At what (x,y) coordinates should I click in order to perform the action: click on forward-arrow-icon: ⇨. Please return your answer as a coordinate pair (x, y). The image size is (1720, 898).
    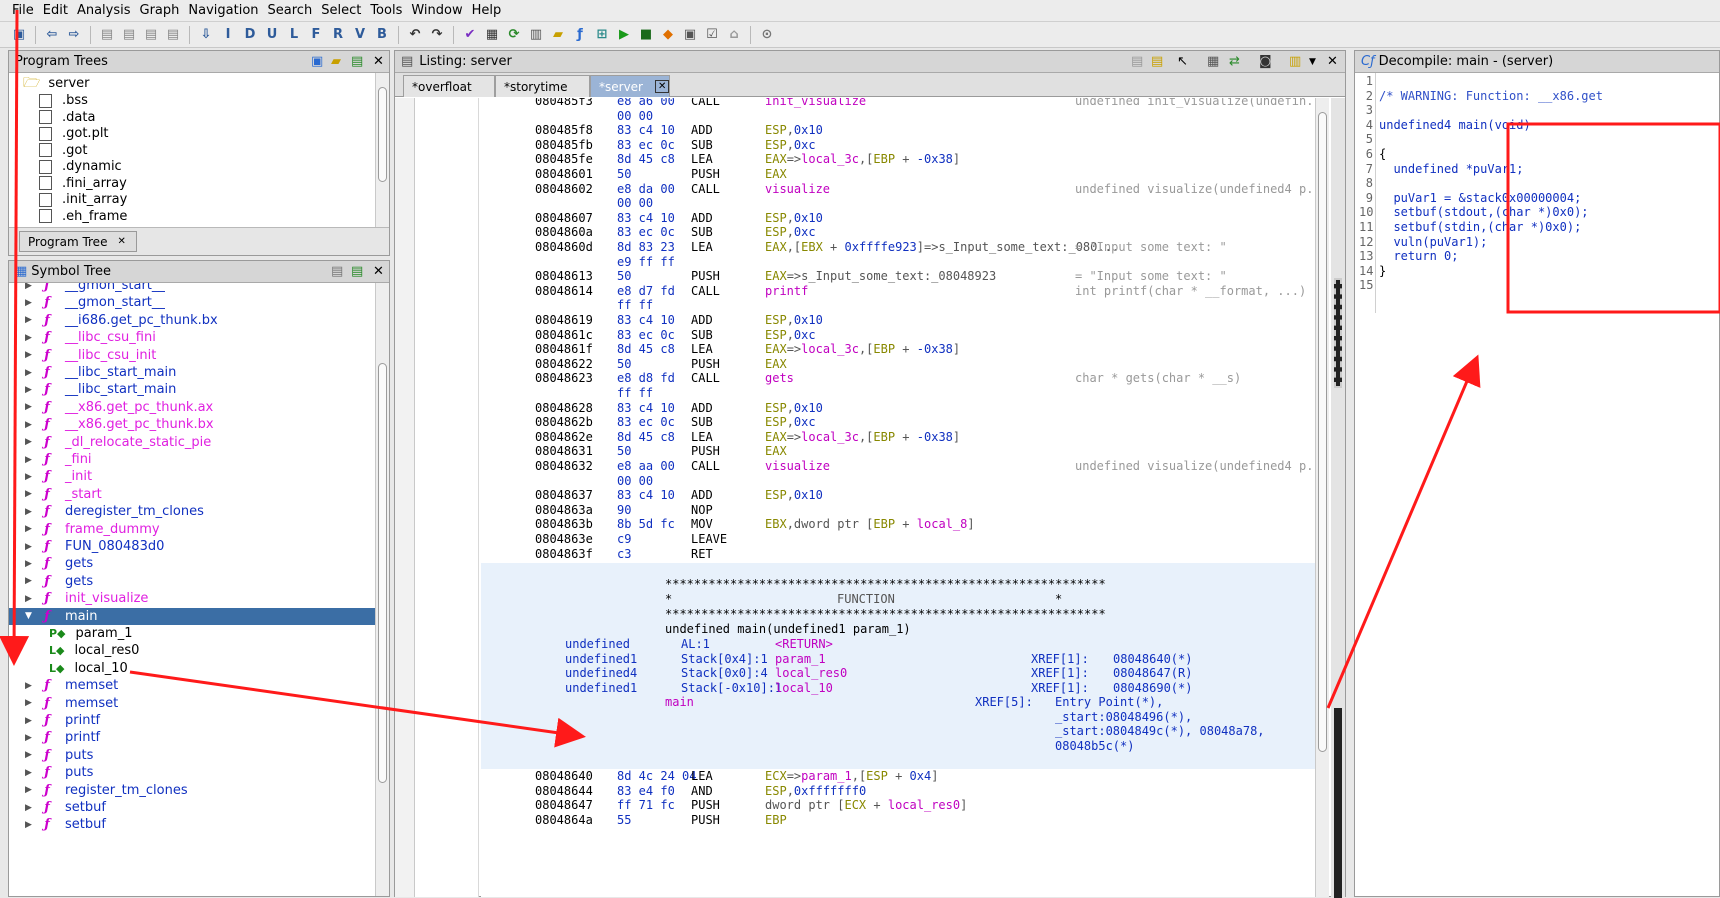
    Looking at the image, I should click on (74, 35).